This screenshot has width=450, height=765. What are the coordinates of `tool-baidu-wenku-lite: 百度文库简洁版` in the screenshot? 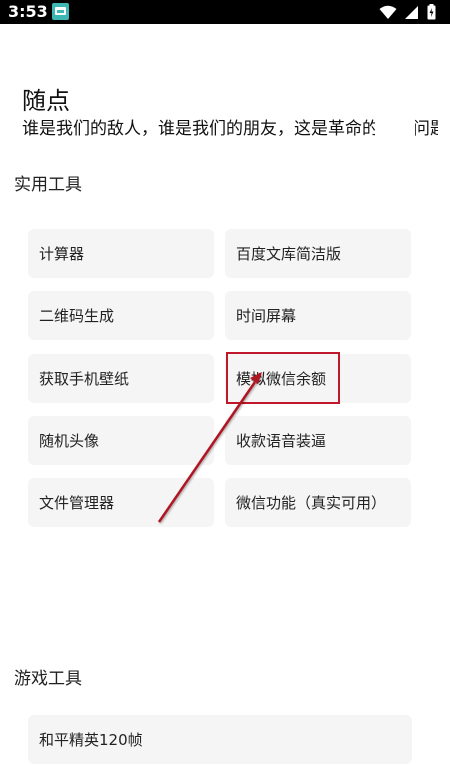 It's located at (318, 253).